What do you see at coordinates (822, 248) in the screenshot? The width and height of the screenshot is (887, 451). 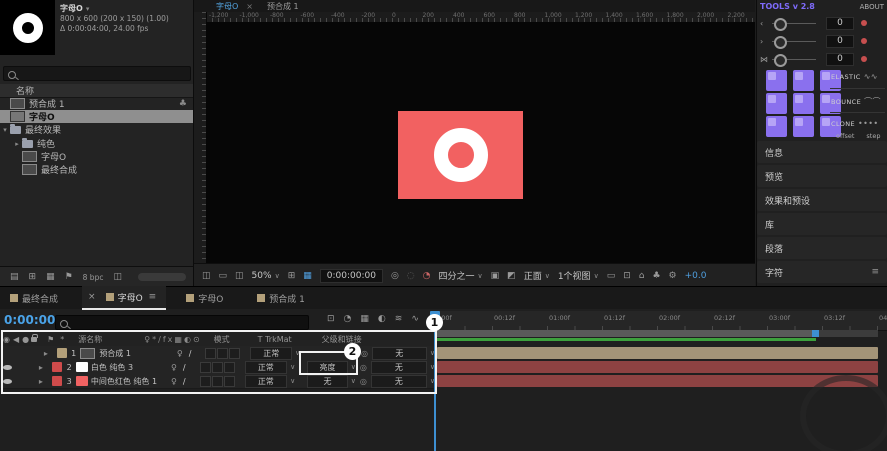 I see `panel-paragraph: 段落` at bounding box center [822, 248].